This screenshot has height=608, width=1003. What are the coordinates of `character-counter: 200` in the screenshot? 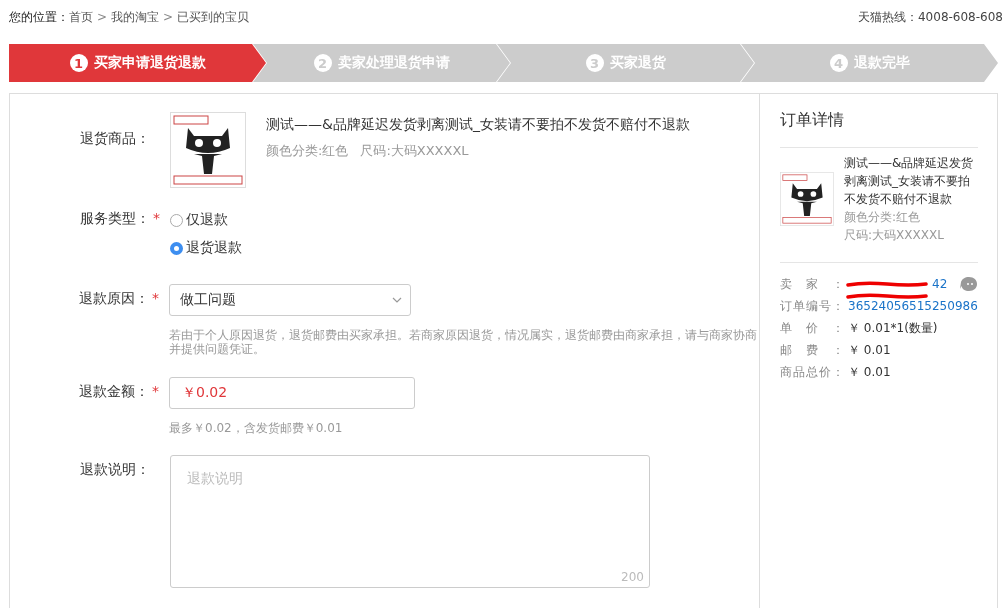 It's located at (632, 577).